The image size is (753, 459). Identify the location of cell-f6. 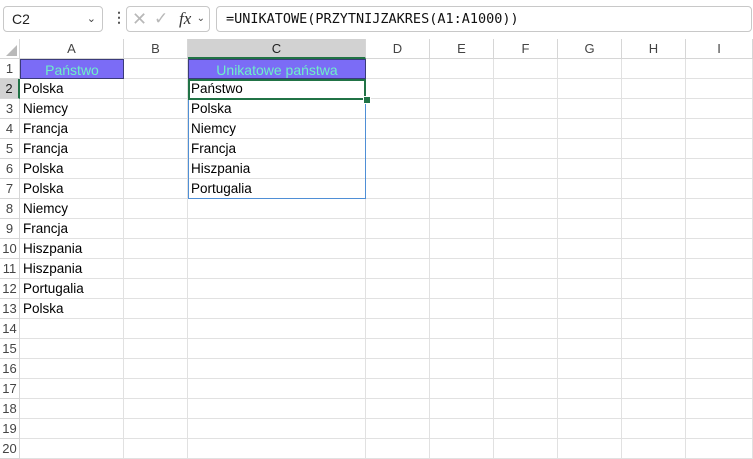
(526, 169).